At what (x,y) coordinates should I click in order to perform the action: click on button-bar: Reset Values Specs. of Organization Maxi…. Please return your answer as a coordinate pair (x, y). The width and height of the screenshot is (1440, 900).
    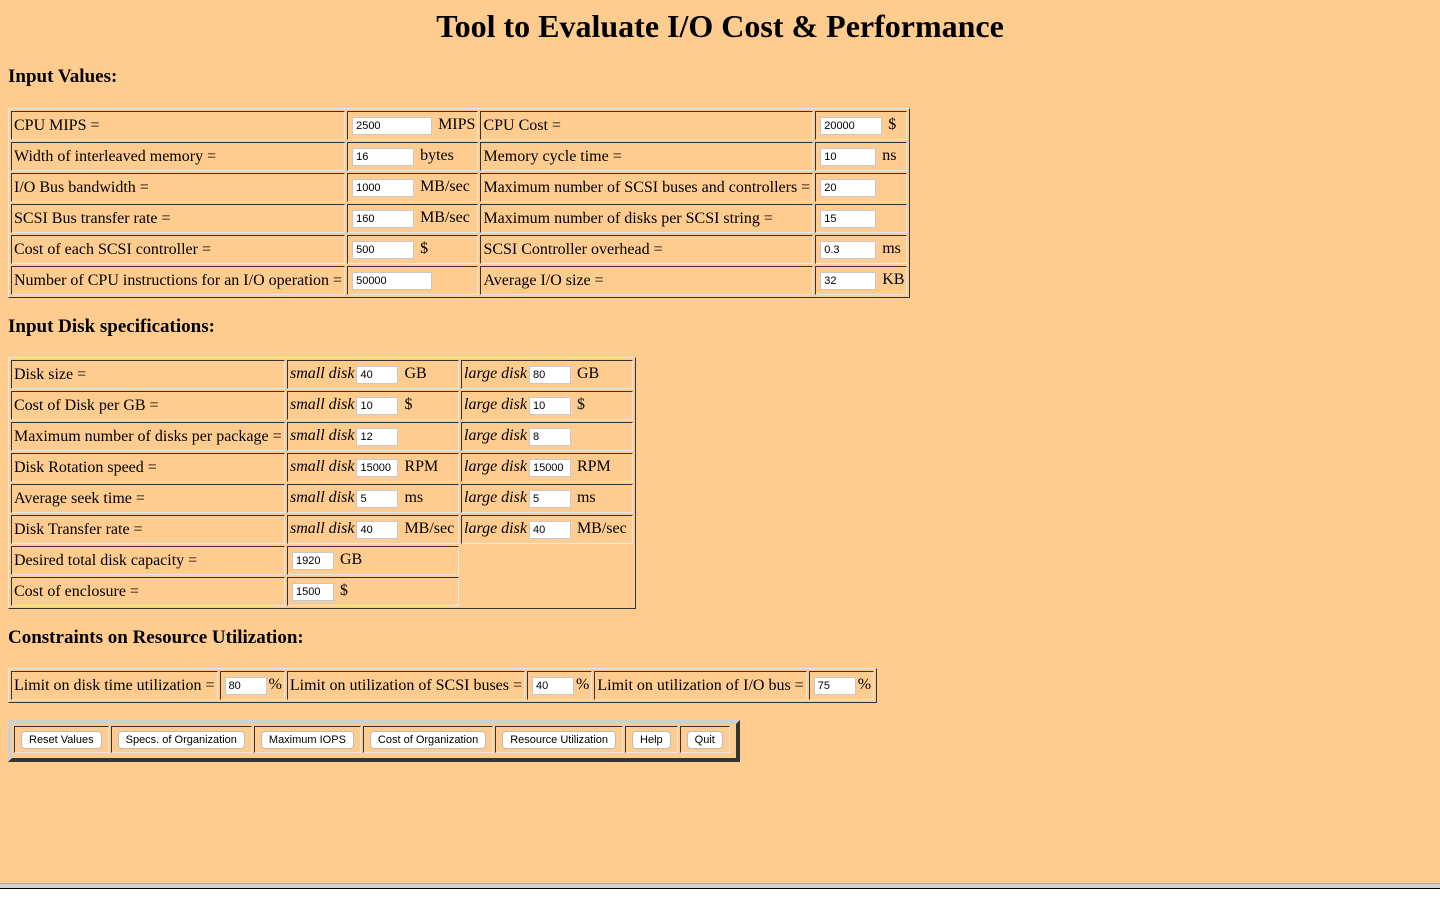
    Looking at the image, I should click on (374, 741).